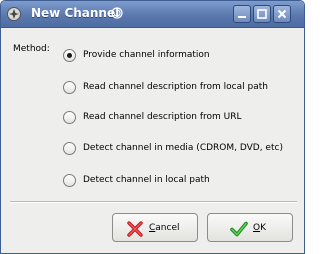  I want to click on minimize-button, so click(242, 14).